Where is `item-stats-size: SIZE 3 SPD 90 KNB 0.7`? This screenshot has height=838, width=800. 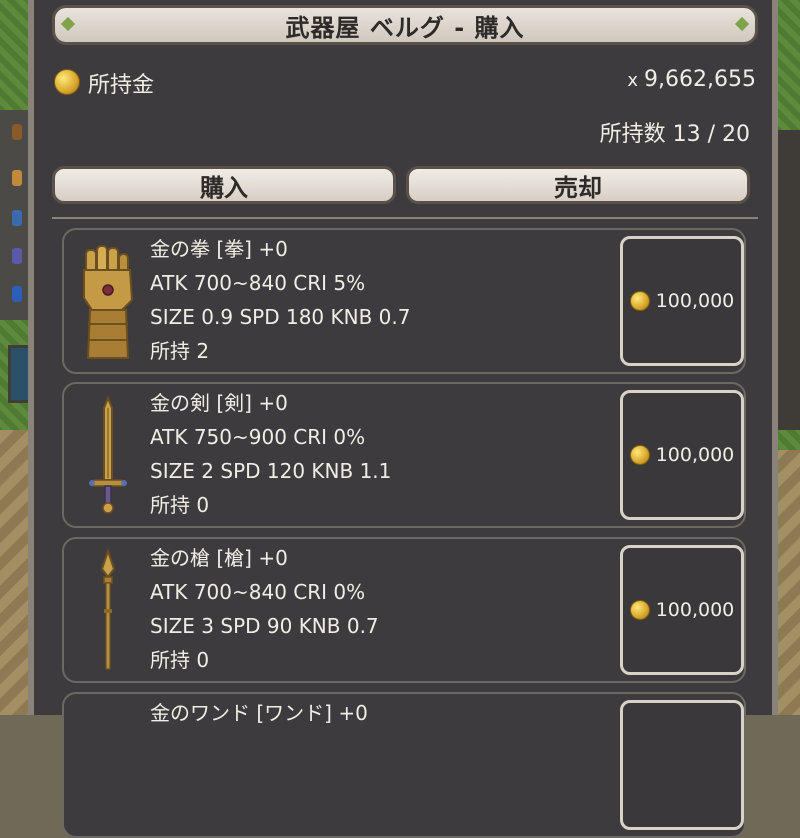 item-stats-size: SIZE 3 SPD 90 KNB 0.7 is located at coordinates (264, 626).